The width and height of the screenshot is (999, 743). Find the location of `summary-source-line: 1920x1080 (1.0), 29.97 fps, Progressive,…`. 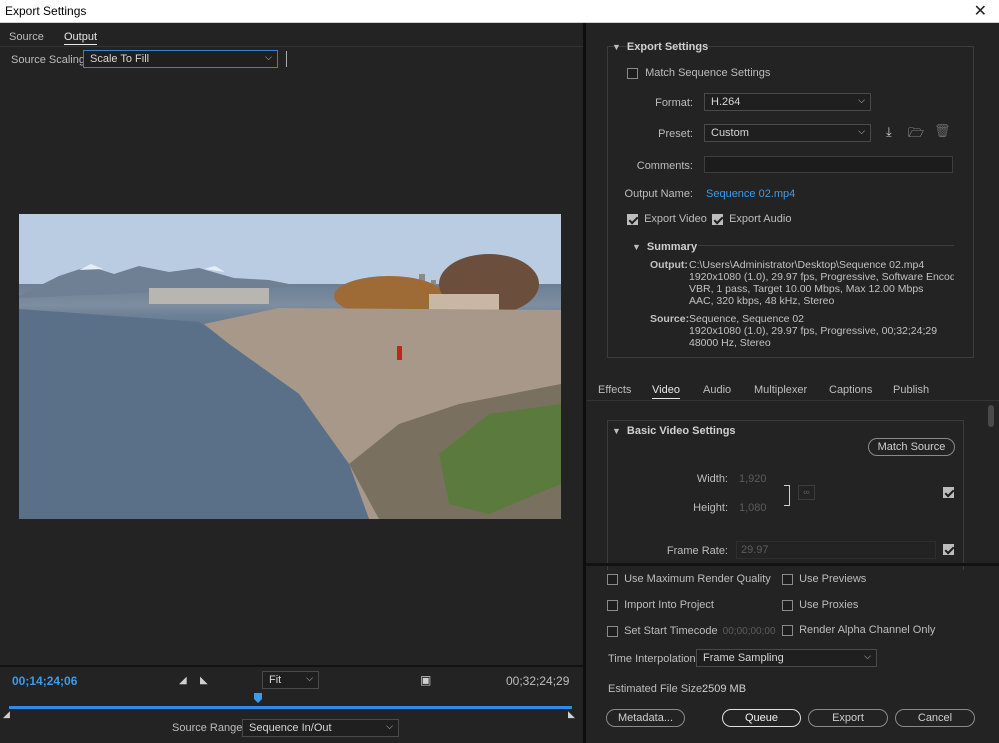

summary-source-line: 1920x1080 (1.0), 29.97 fps, Progressive,… is located at coordinates (813, 331).